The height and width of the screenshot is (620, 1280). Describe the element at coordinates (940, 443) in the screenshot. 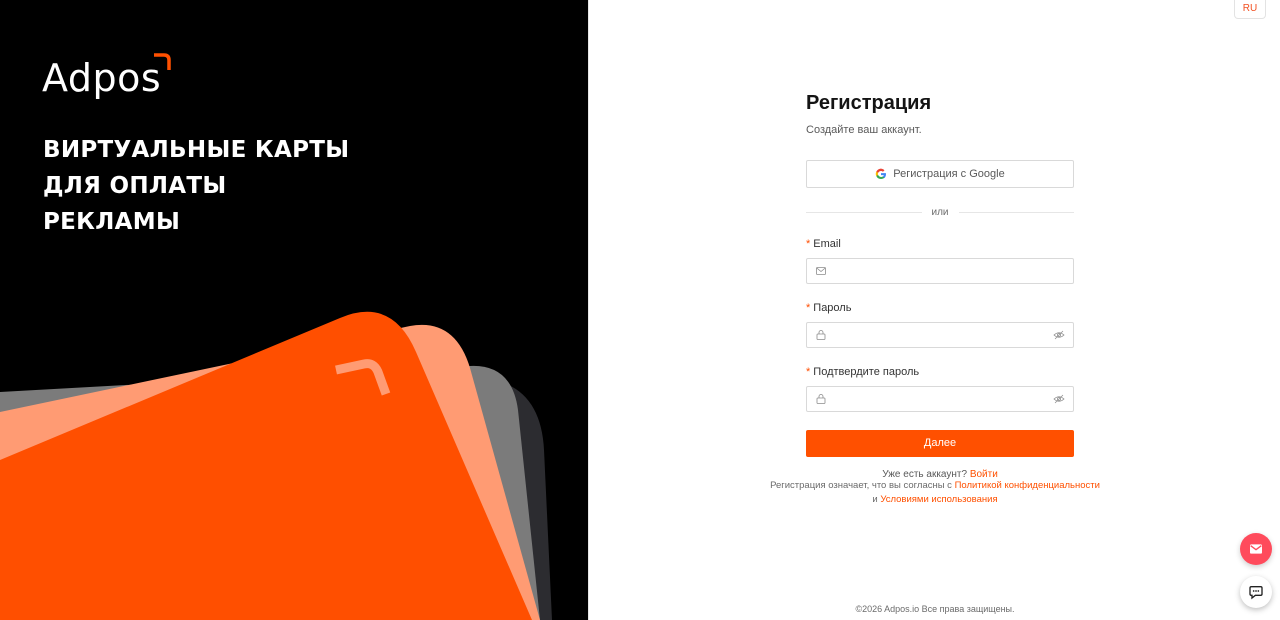

I see `next-button: Далее` at that location.